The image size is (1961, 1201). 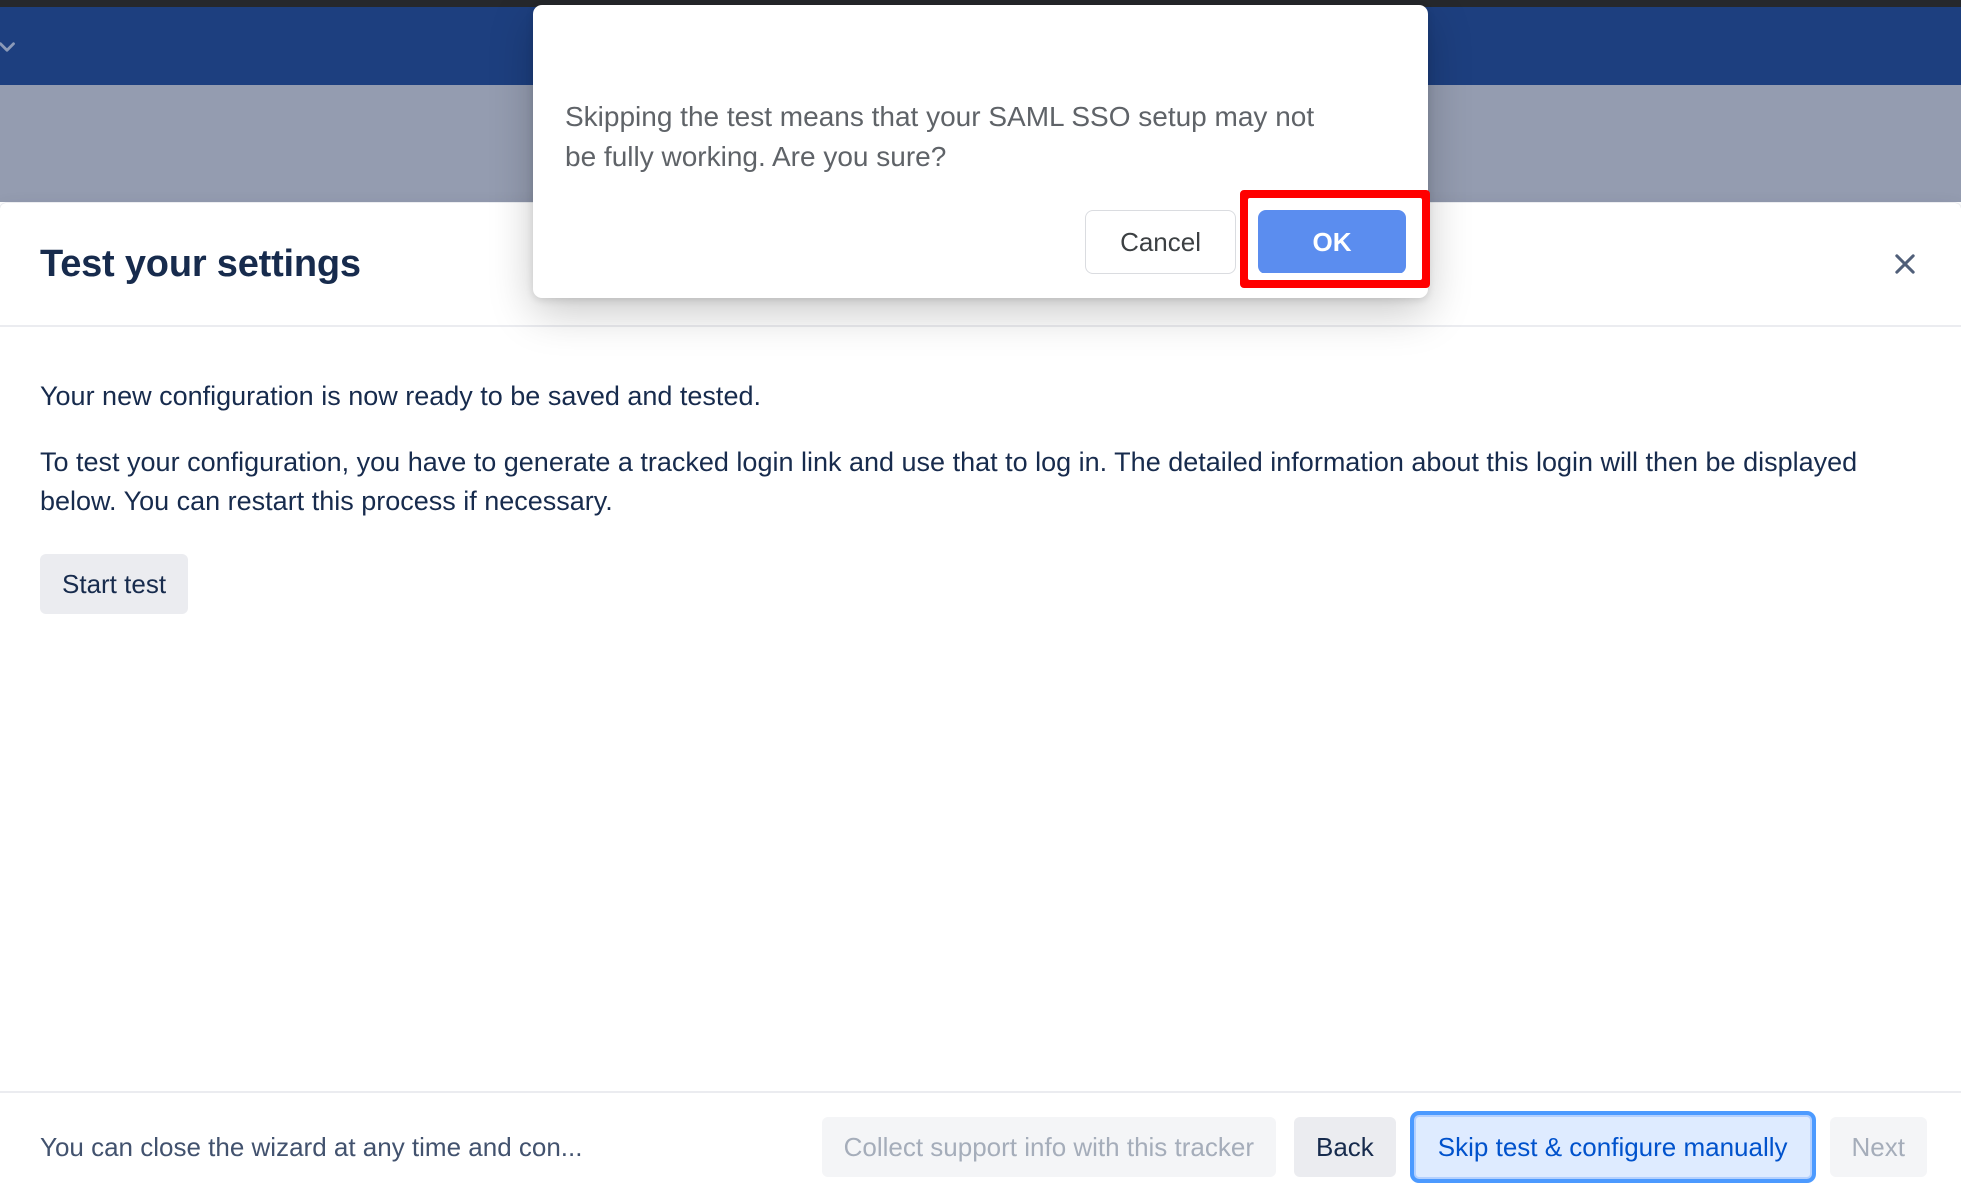 I want to click on chevron-down-icon, so click(x=10, y=47).